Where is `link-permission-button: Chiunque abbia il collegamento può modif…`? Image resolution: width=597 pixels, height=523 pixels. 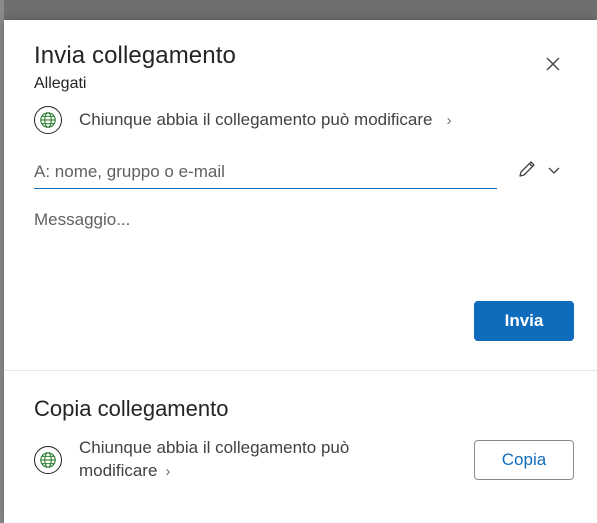
link-permission-button: Chiunque abbia il collegamento può modif… is located at coordinates (242, 120).